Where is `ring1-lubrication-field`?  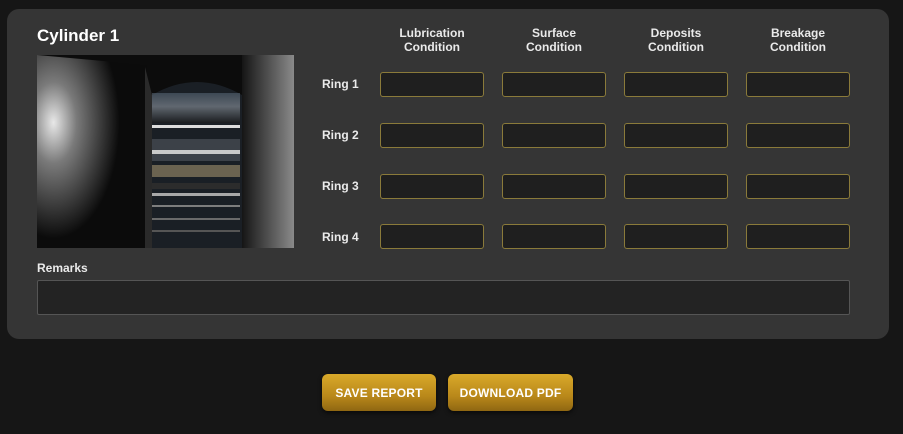
ring1-lubrication-field is located at coordinates (432, 84).